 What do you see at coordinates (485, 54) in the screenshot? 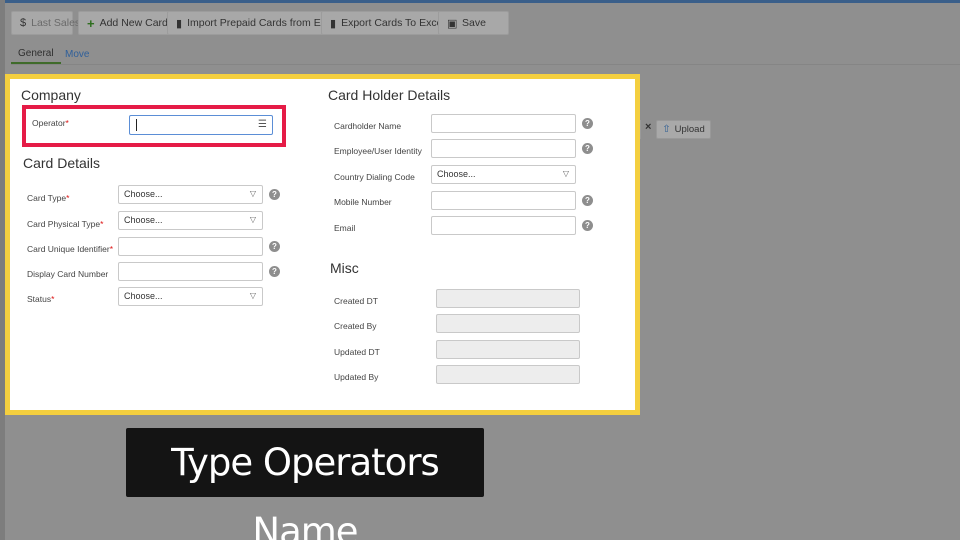
I see `tab-bar: General Move` at bounding box center [485, 54].